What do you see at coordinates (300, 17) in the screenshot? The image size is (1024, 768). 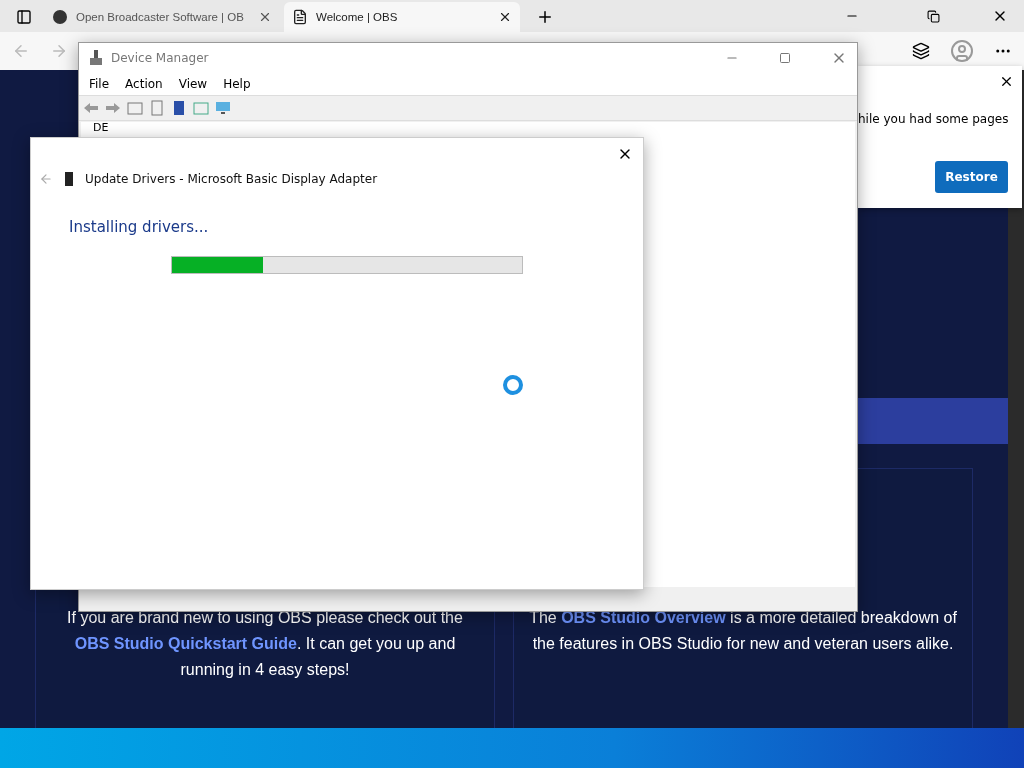 I see `page-icon` at bounding box center [300, 17].